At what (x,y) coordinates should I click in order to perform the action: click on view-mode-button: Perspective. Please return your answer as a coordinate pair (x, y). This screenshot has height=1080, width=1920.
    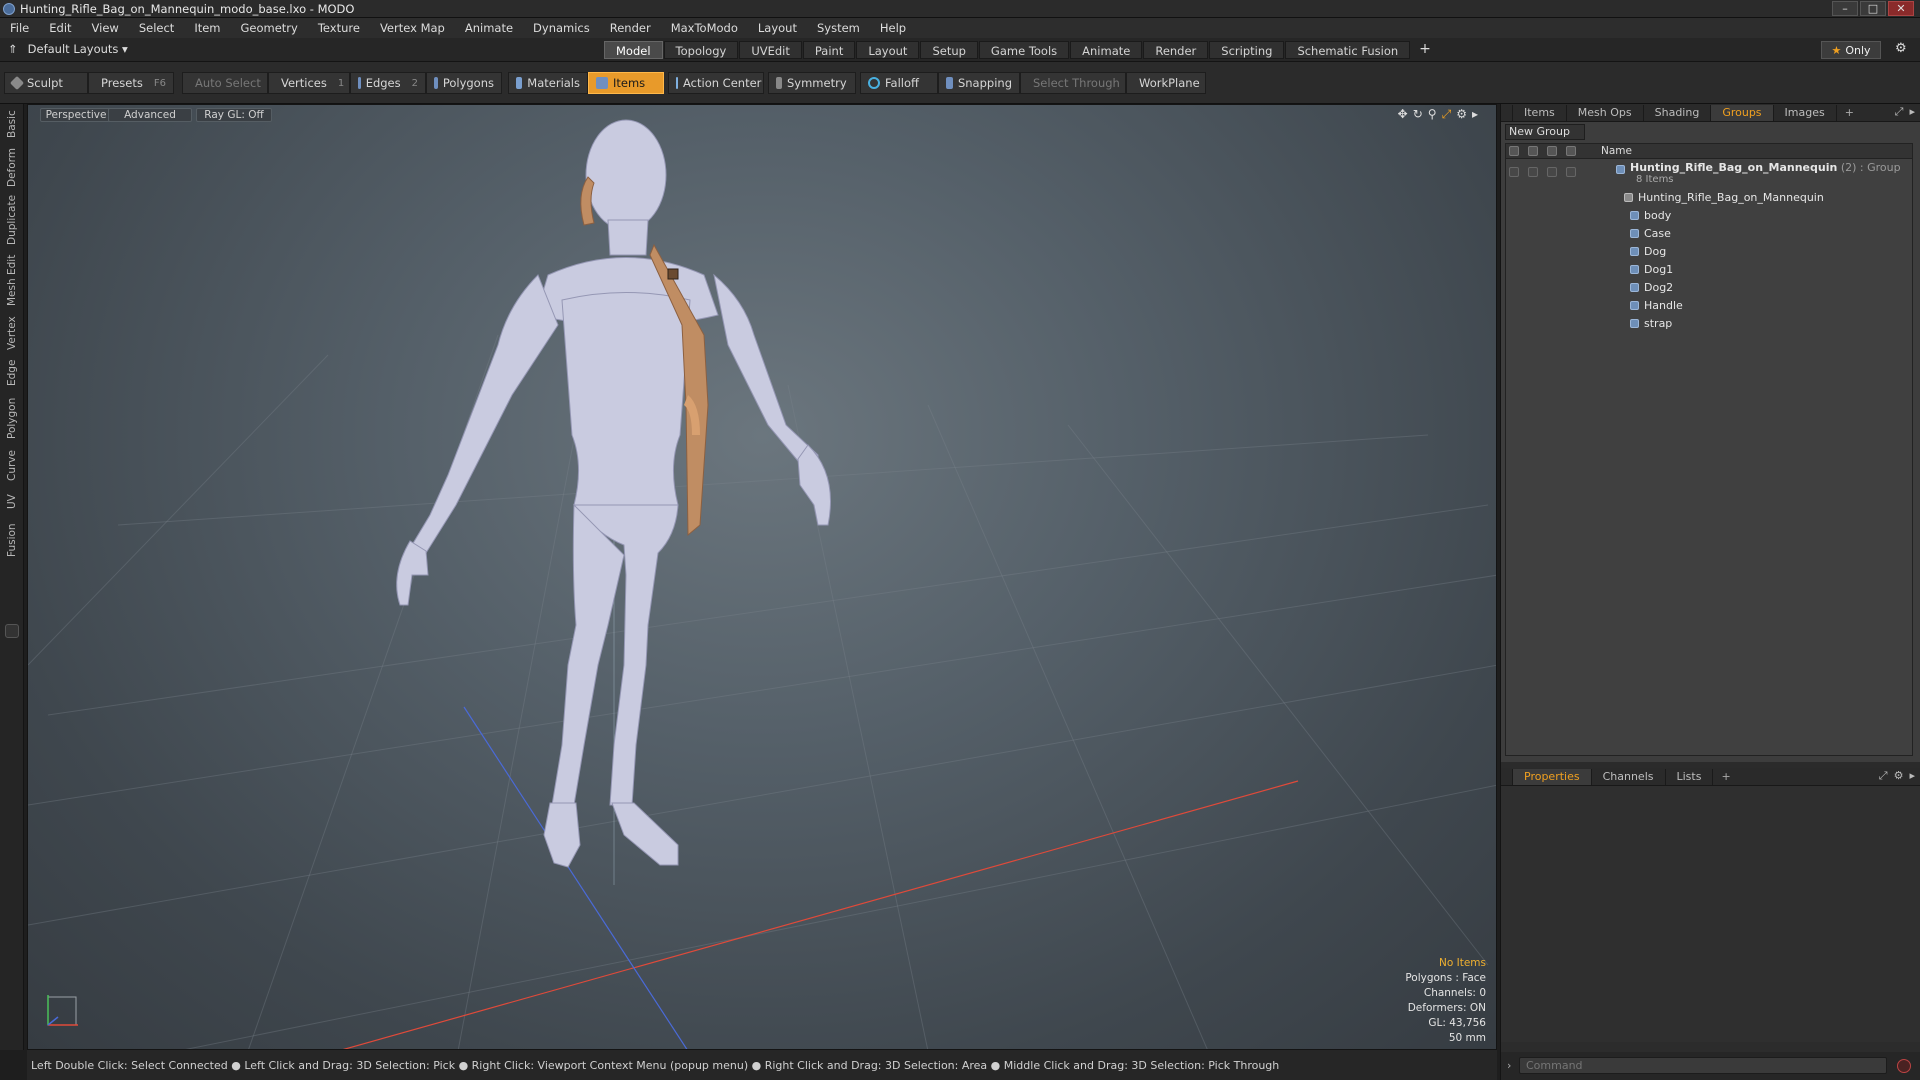
    Looking at the image, I should click on (76, 115).